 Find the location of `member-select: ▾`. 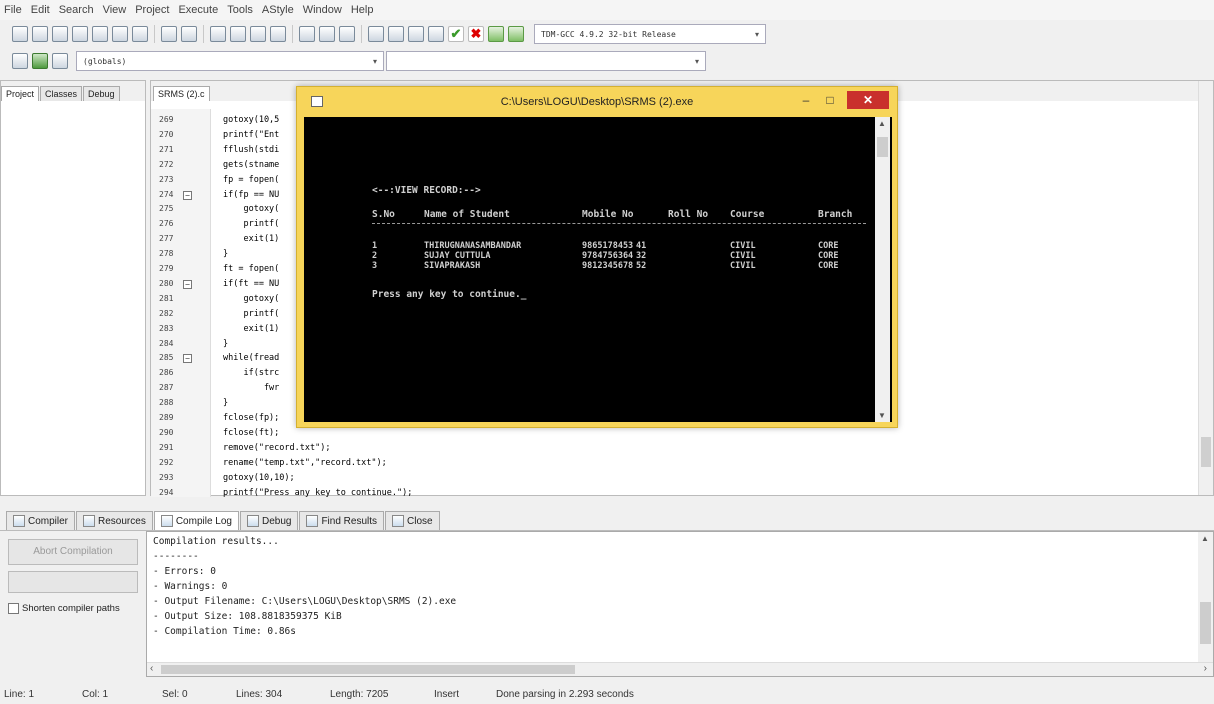

member-select: ▾ is located at coordinates (546, 61).